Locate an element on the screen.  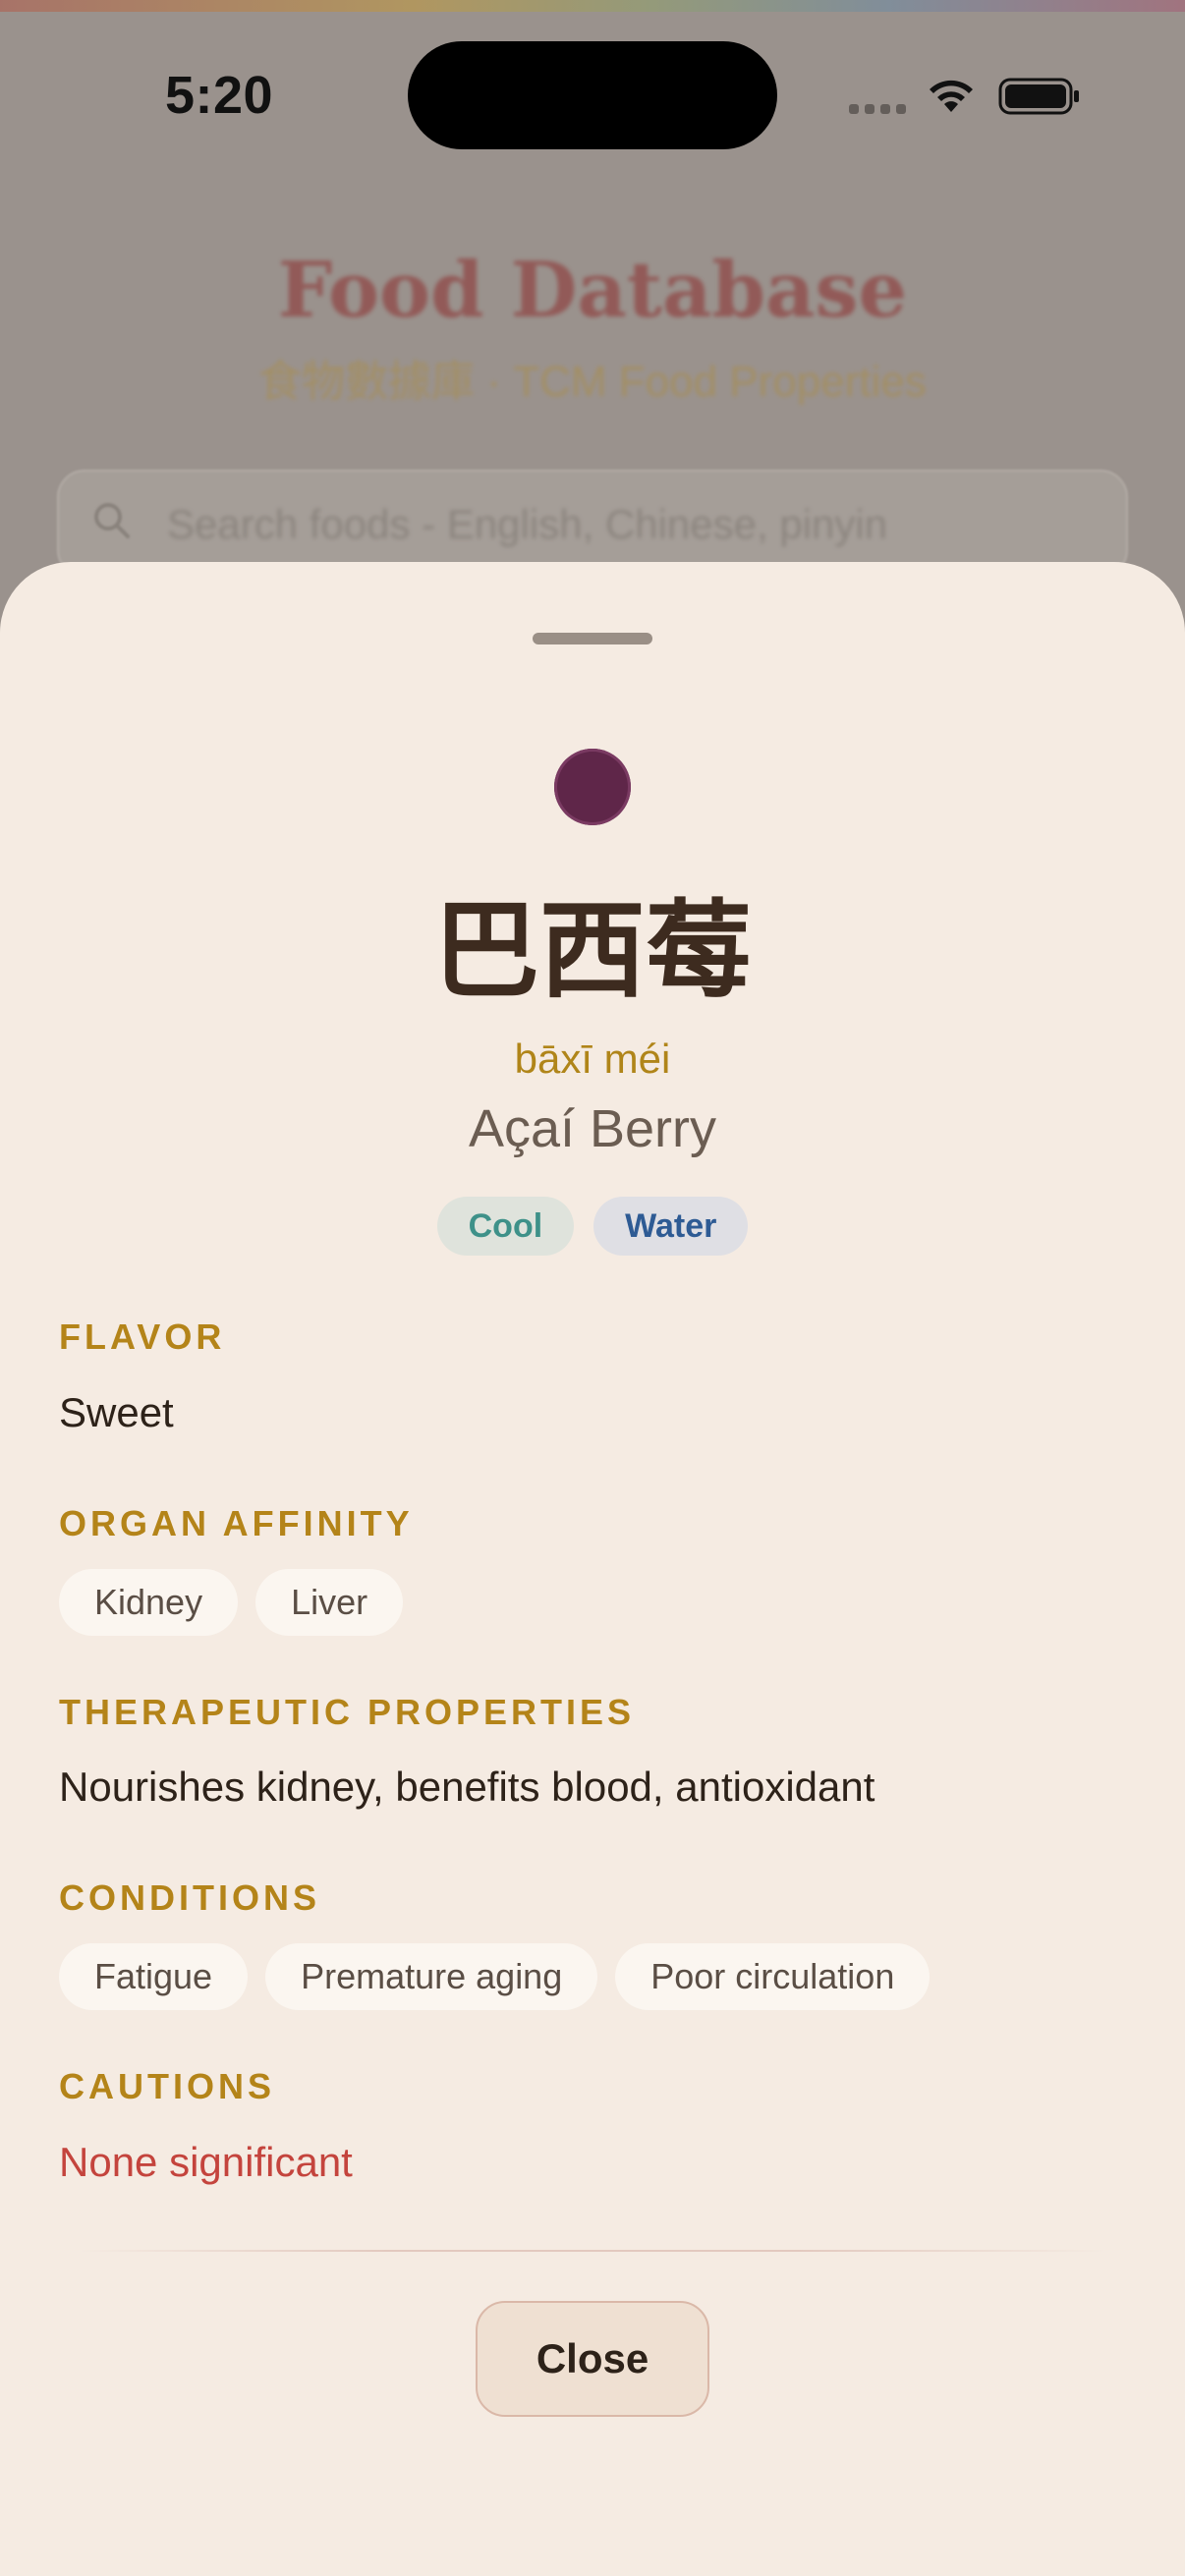
cautions-label: CAUTIONS is located at coordinates (167, 2086).